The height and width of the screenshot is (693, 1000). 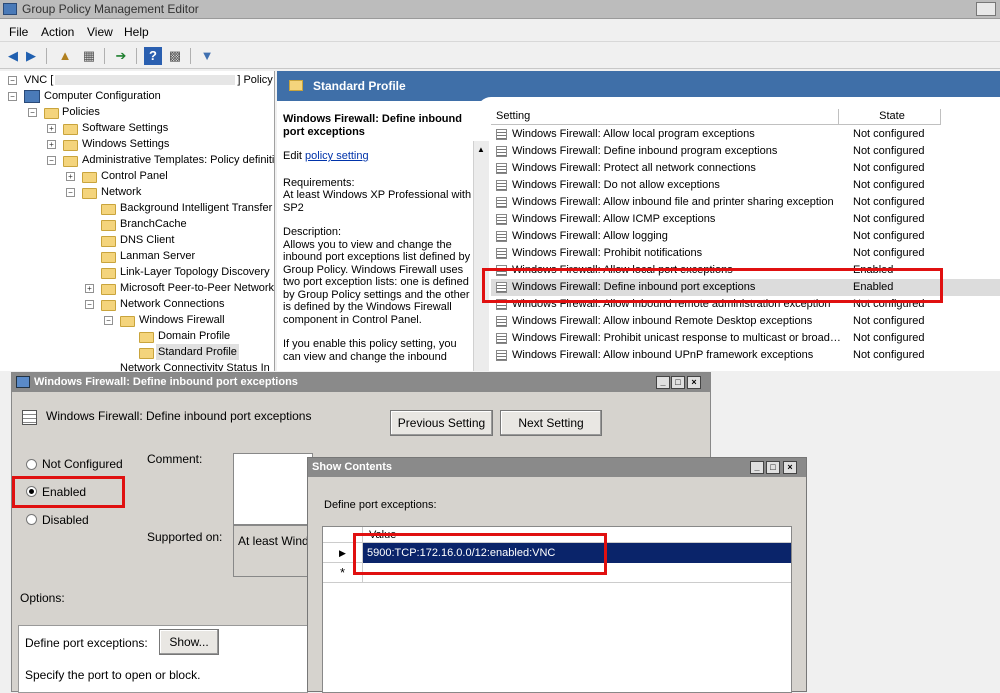 What do you see at coordinates (13, 56) in the screenshot?
I see `back-arrow-icon: ◀` at bounding box center [13, 56].